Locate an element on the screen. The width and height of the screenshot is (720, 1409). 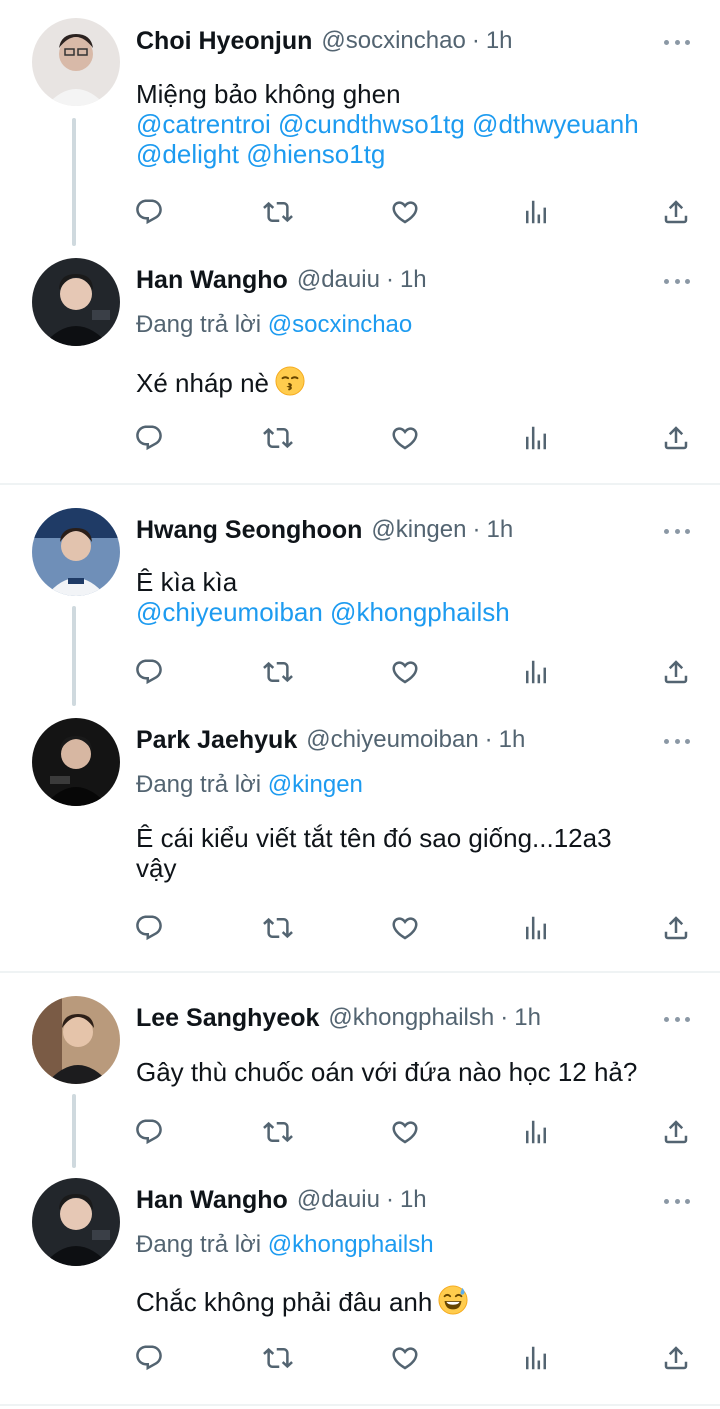
tweet-text-line: Ê kìa kìa is located at coordinates (187, 582).